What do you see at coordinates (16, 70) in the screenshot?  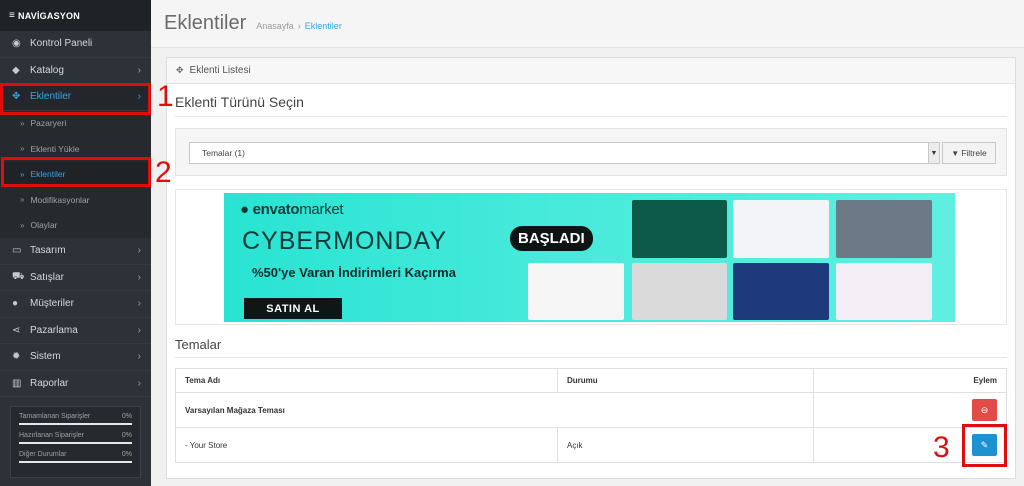 I see `tag-icon: ◆` at bounding box center [16, 70].